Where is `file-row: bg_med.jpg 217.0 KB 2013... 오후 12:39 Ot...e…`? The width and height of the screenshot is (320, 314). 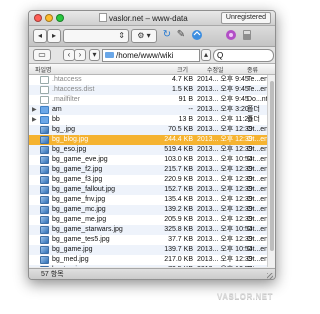 file-row: bg_med.jpg 217.0 KB 2013... 오후 12:39 Ot...e… is located at coordinates (148, 260).